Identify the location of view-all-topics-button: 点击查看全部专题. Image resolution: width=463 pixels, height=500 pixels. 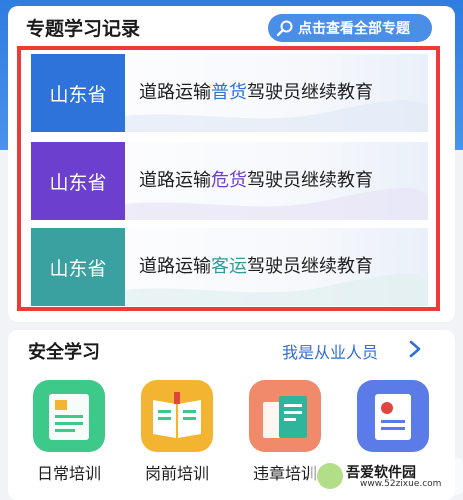
(350, 28).